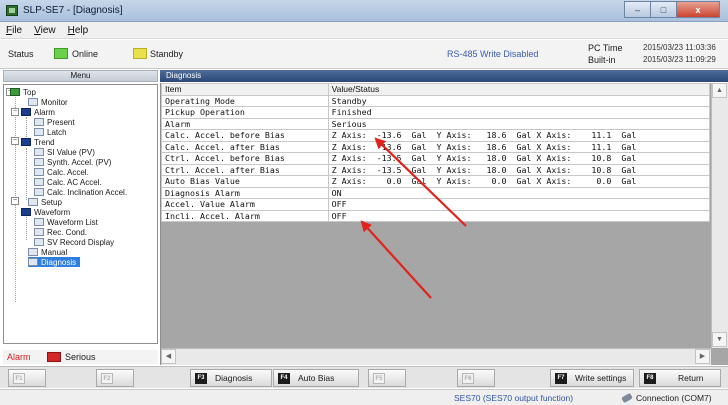  I want to click on table-row: Operating Mode Standby, so click(436, 100).